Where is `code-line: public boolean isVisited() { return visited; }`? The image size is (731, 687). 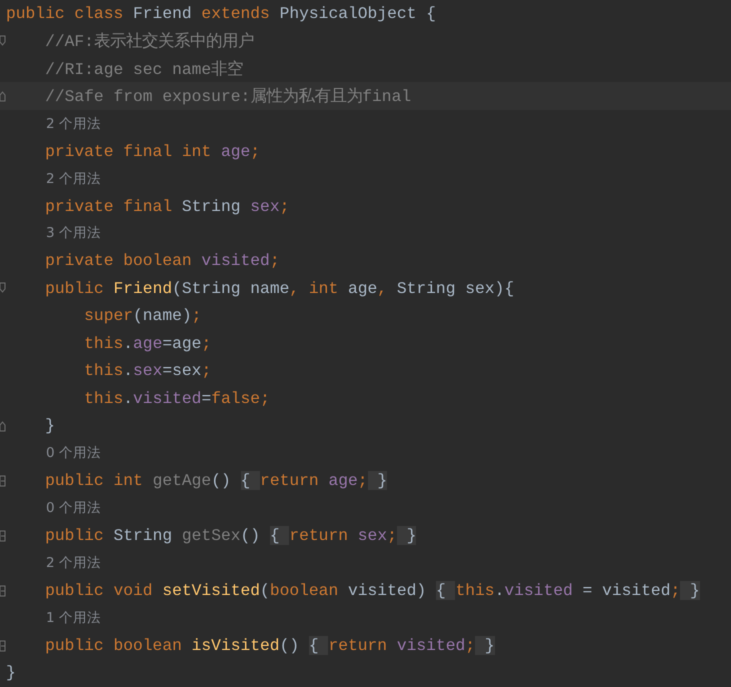 code-line: public boolean isVisited() { return visited; } is located at coordinates (269, 646).